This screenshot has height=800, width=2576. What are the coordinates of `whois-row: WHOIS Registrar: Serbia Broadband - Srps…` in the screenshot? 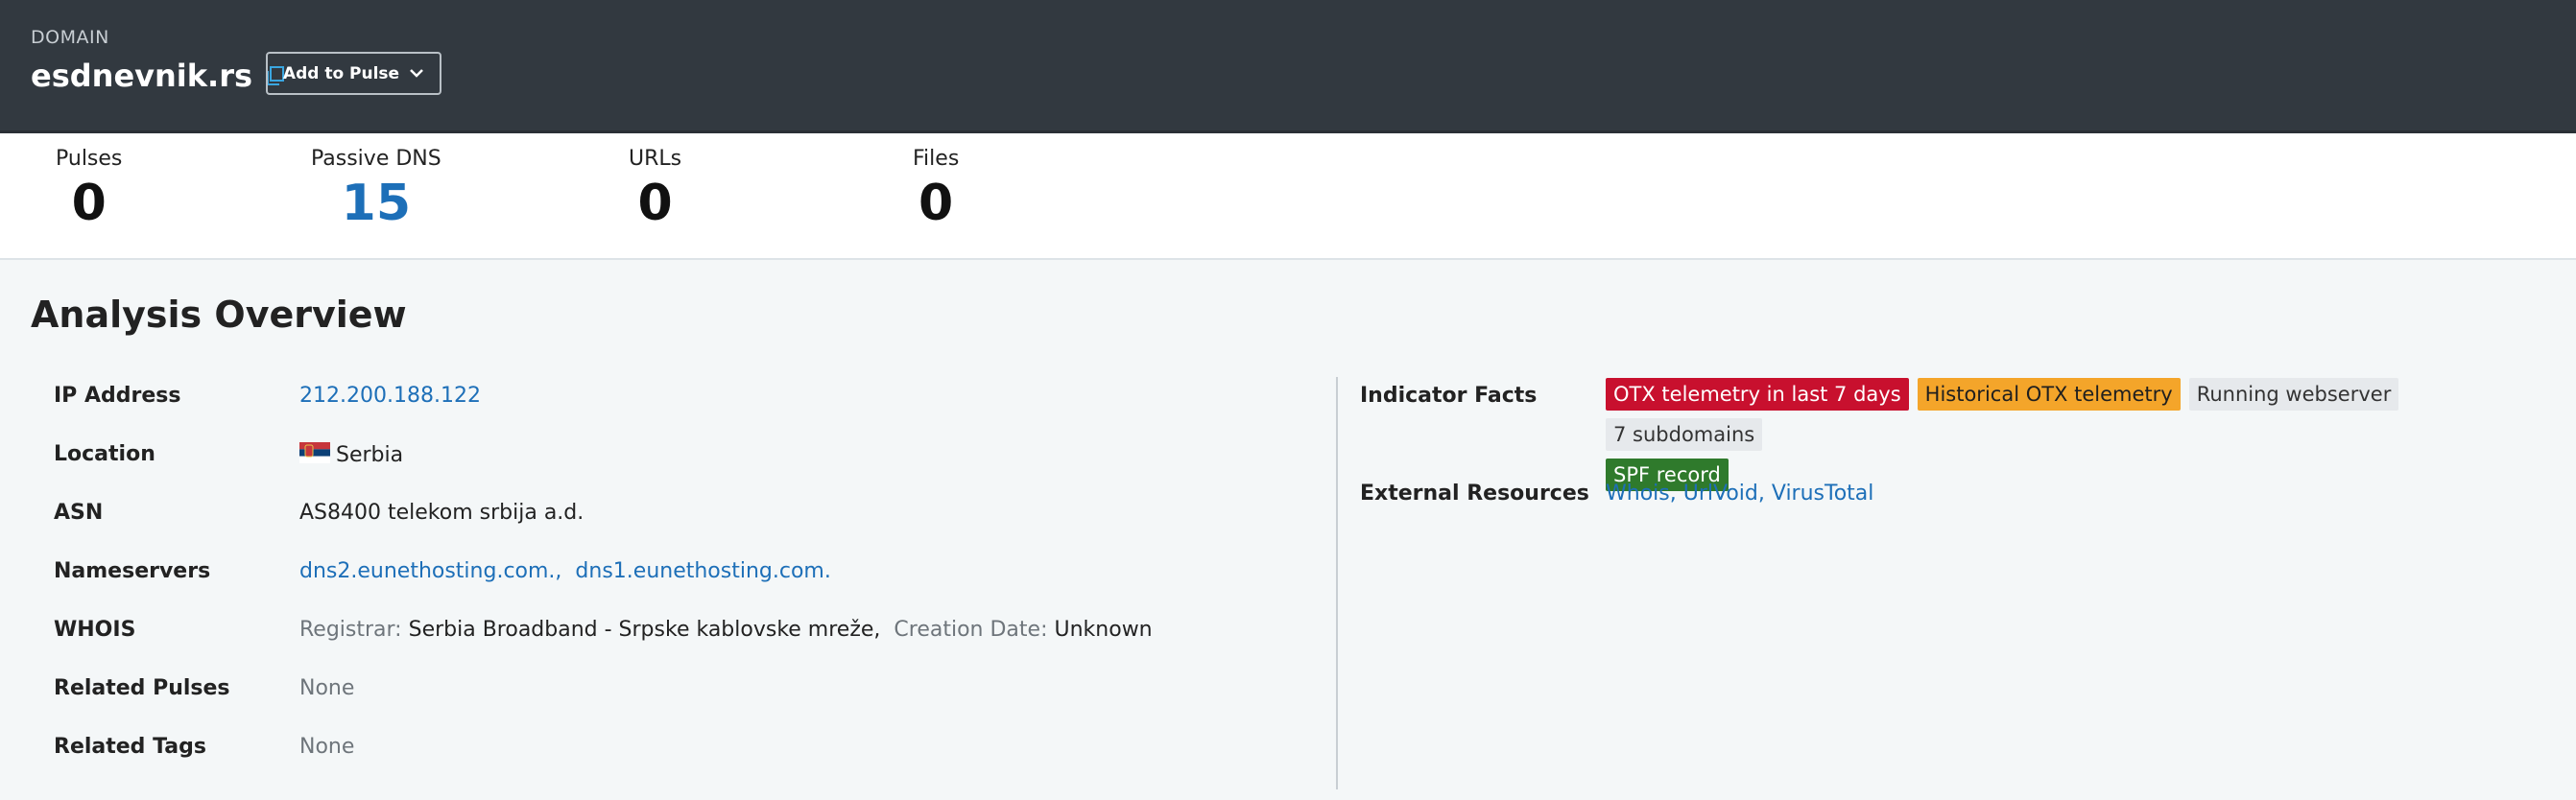 It's located at (677, 637).